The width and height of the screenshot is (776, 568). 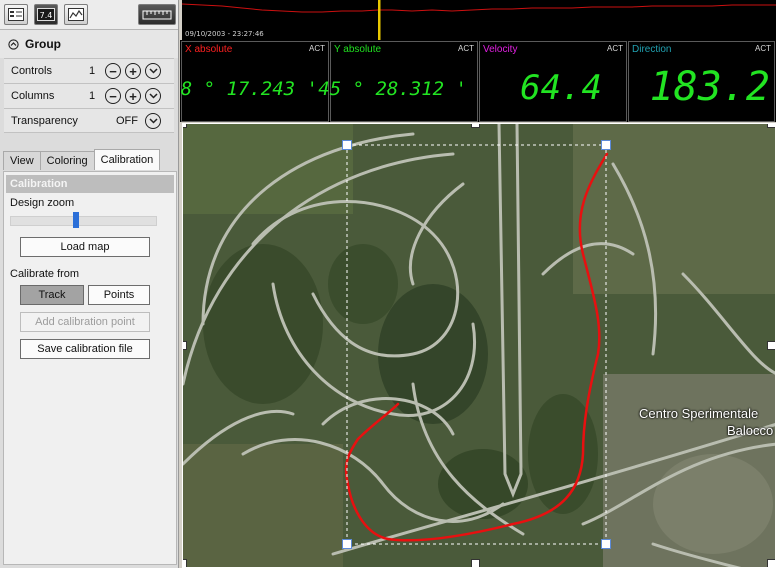 I want to click on numeric-view-button: 7.4, so click(x=46, y=14).